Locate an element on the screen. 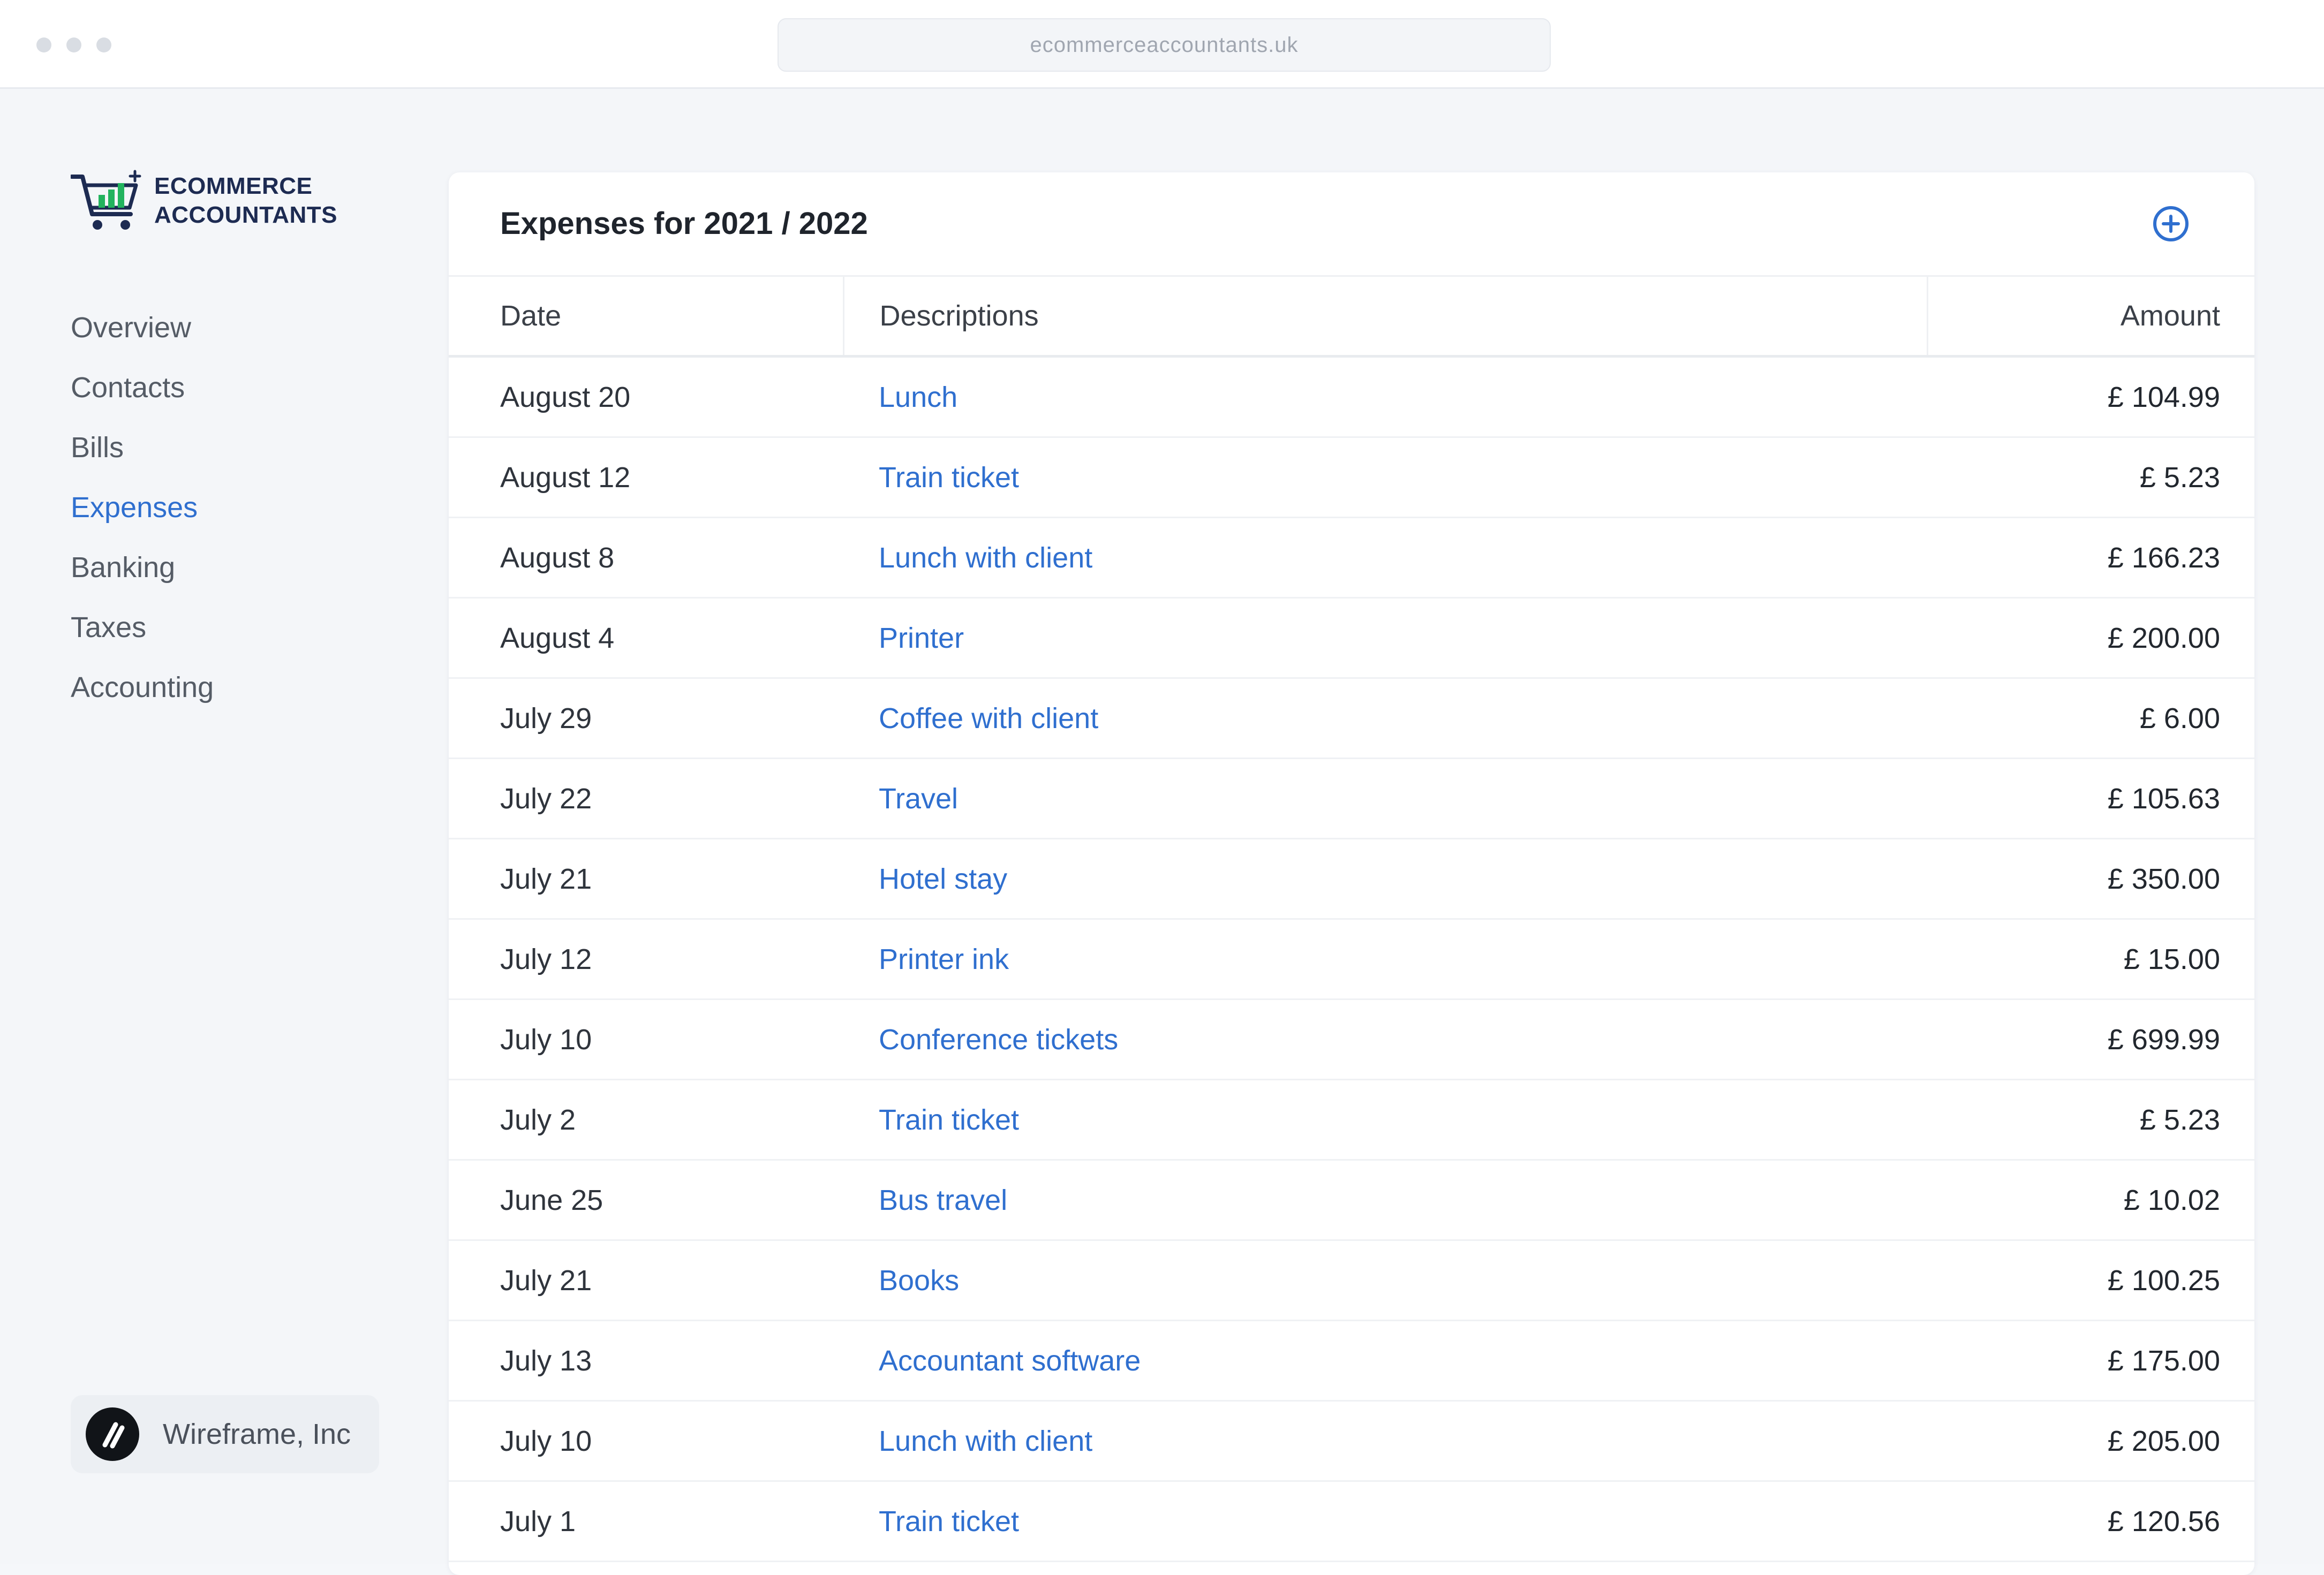 The image size is (2324, 1575). table-row: July 10 Lunch with client £ 205.00 is located at coordinates (1351, 1441).